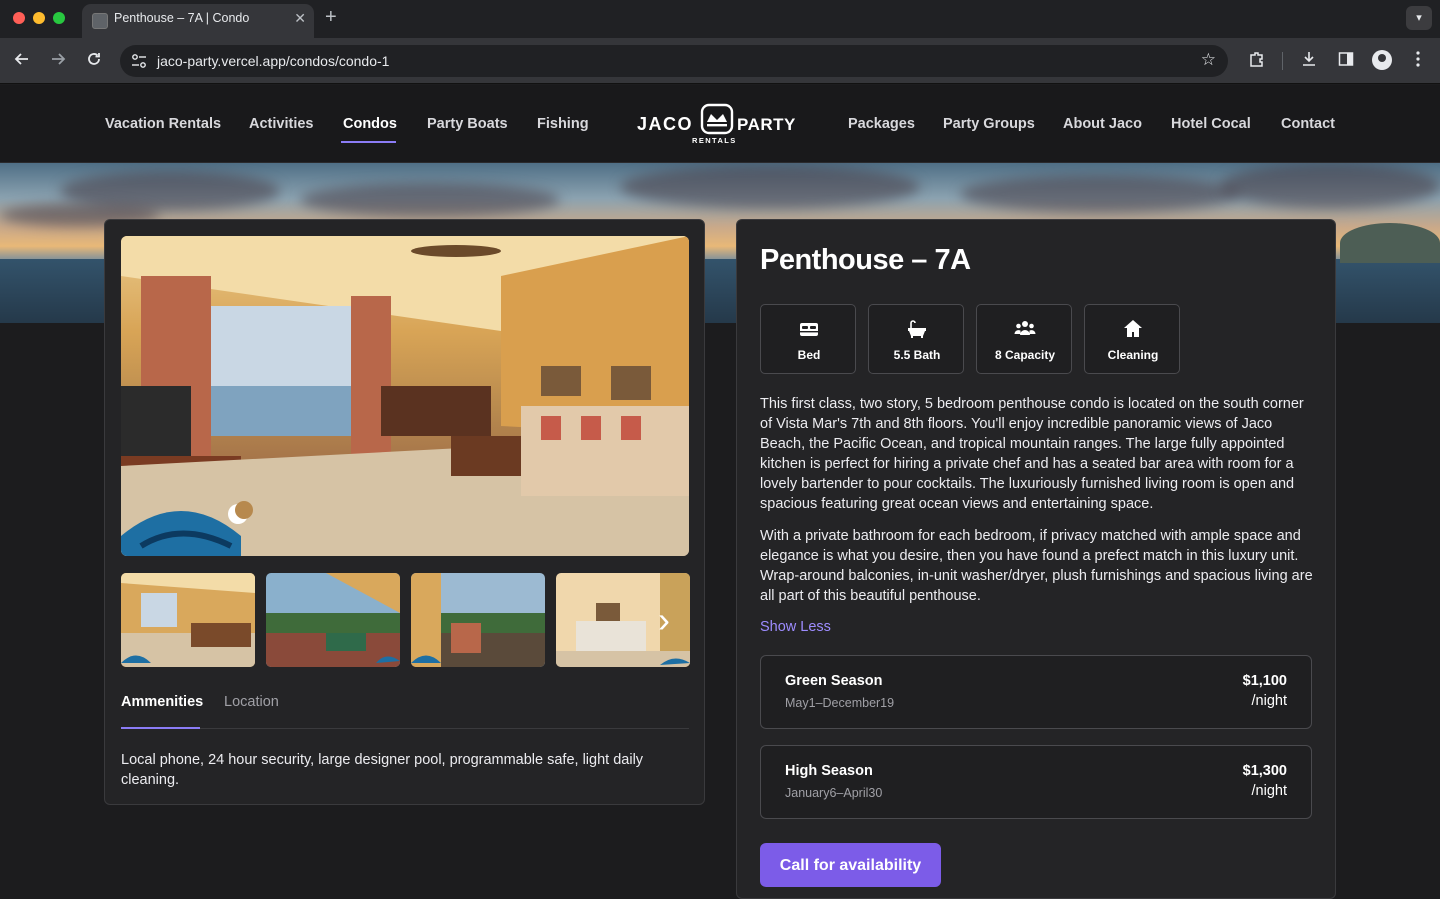 Image resolution: width=1440 pixels, height=899 pixels. I want to click on tab-title: Penthouse – 7A | Condo, so click(182, 18).